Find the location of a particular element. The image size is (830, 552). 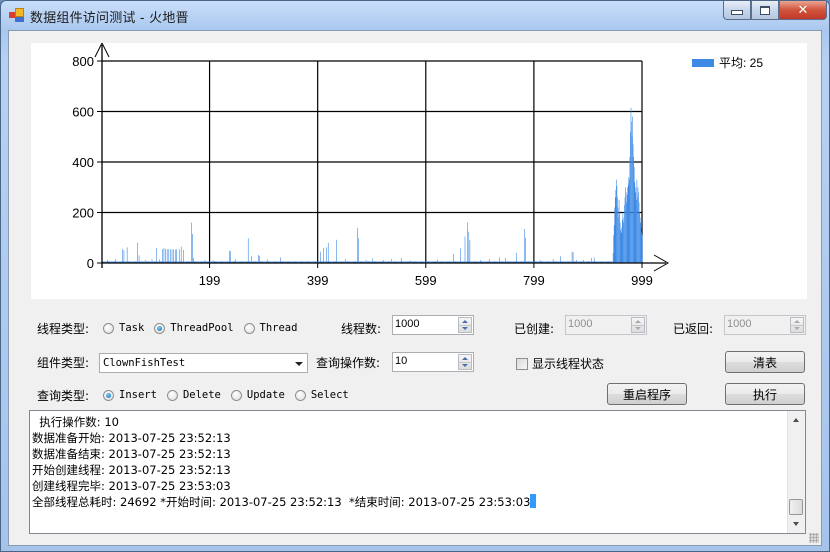

show-thread-state-checkbox is located at coordinates (522, 364).